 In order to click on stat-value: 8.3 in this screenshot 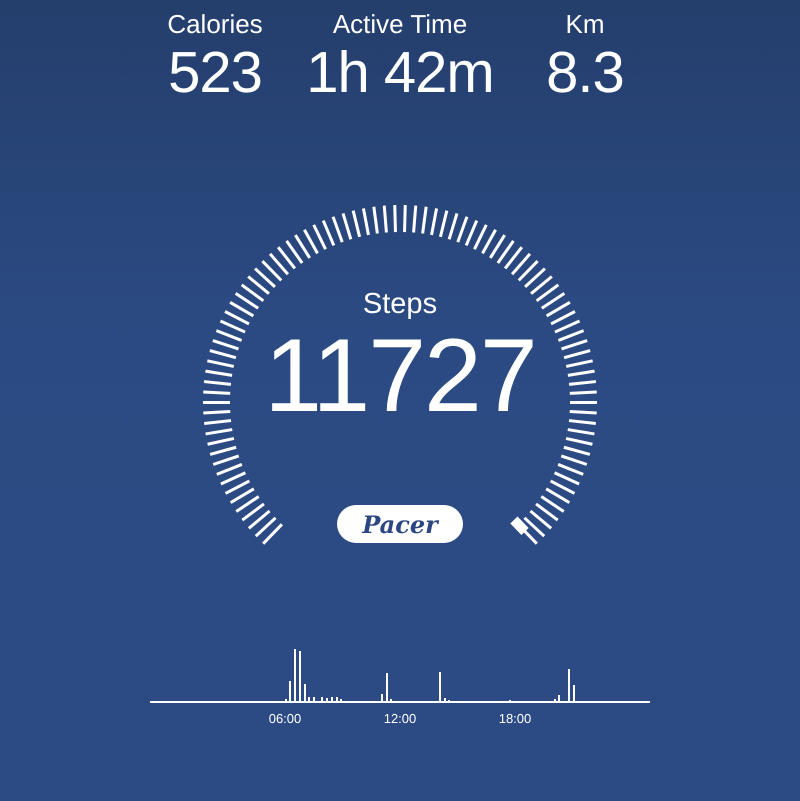, I will do `click(585, 73)`.